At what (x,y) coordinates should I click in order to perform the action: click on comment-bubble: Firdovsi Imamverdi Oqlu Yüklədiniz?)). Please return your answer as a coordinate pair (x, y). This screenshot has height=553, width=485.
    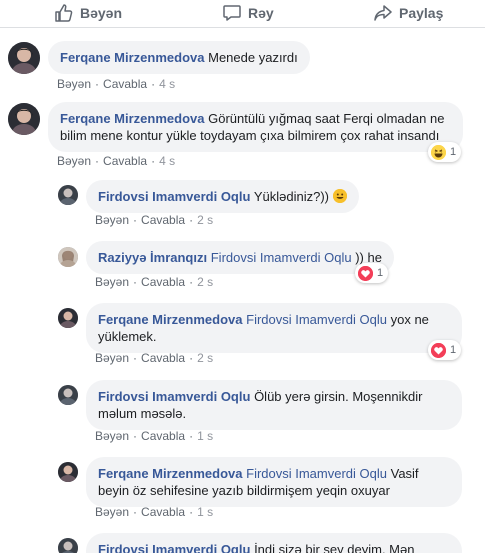
    Looking at the image, I should click on (222, 196).